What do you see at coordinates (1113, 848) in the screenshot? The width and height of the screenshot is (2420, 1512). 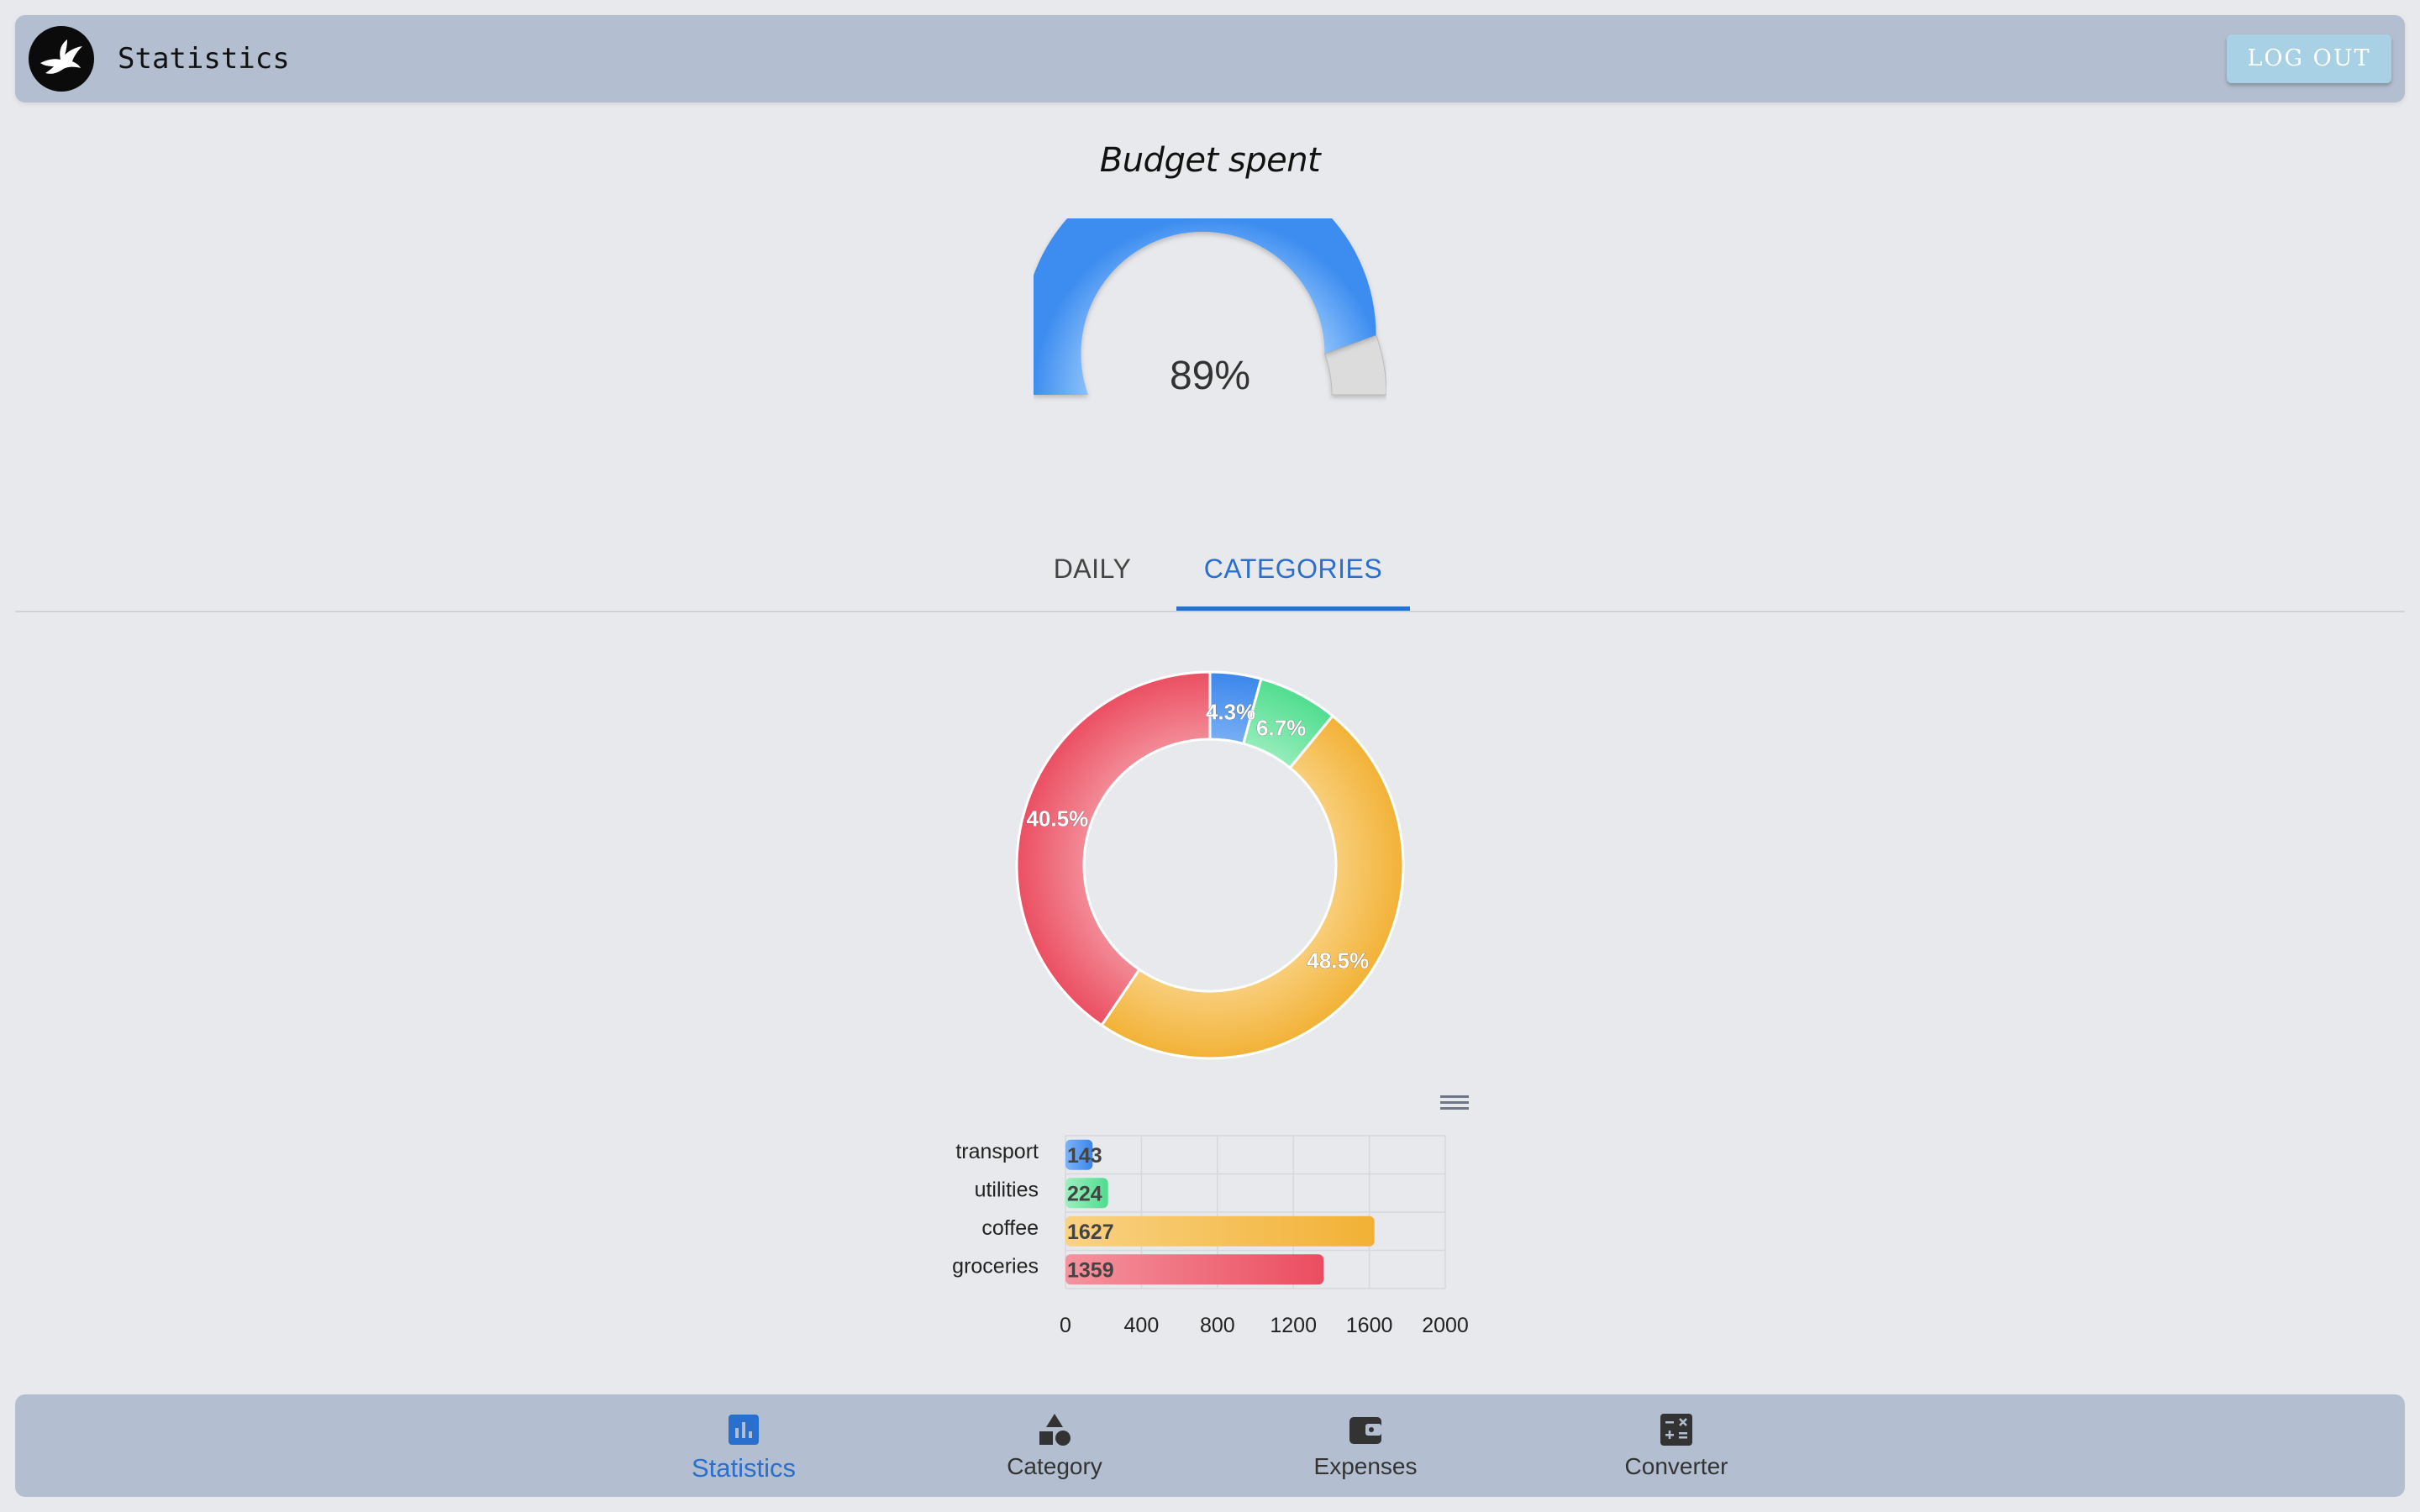 I see `donut-slice-groceries` at bounding box center [1113, 848].